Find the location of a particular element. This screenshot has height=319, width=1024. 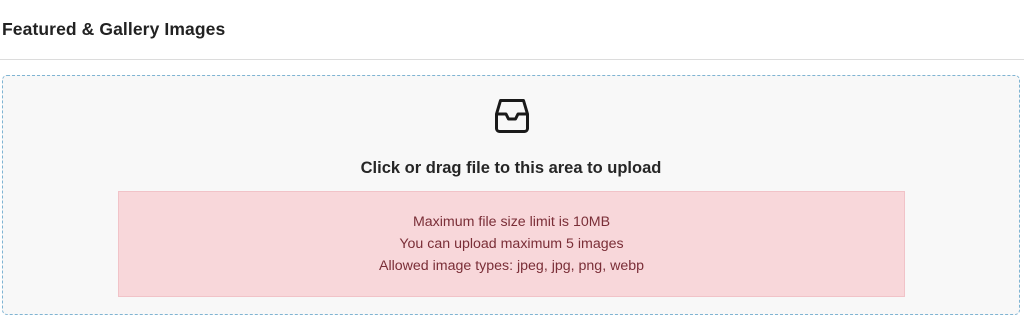

section-divider is located at coordinates (512, 59).